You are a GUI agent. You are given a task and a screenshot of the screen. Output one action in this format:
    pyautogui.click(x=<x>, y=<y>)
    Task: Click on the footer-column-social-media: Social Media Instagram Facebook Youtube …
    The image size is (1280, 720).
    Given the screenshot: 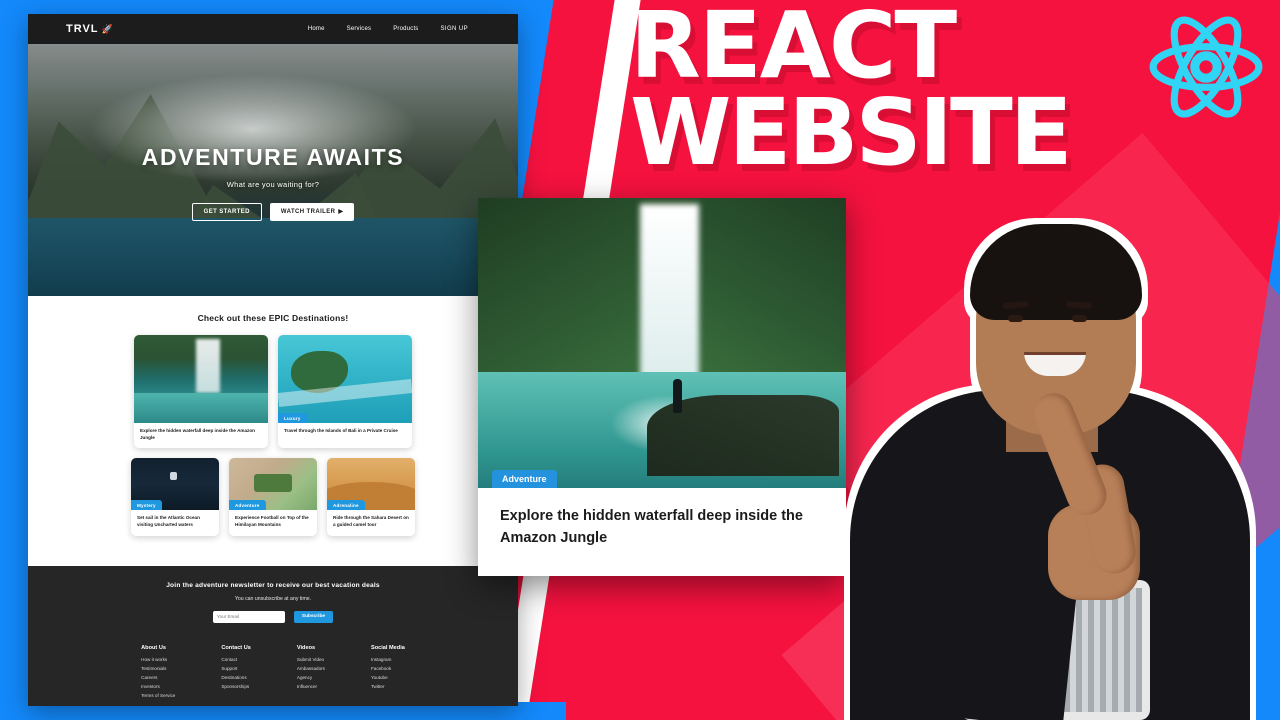 What is the action you would take?
    pyautogui.click(x=388, y=673)
    